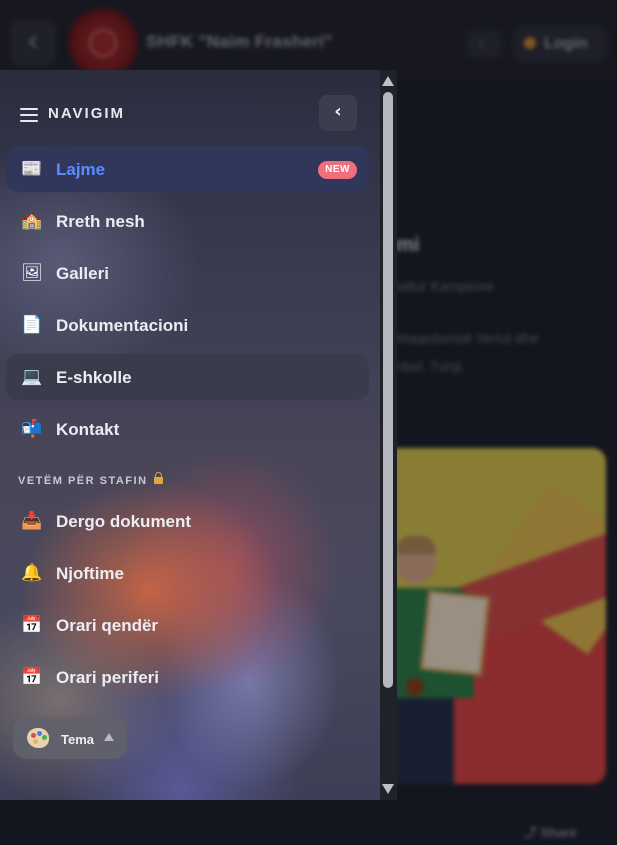 The height and width of the screenshot is (845, 617). I want to click on theme-button-label: Tema, so click(77, 739).